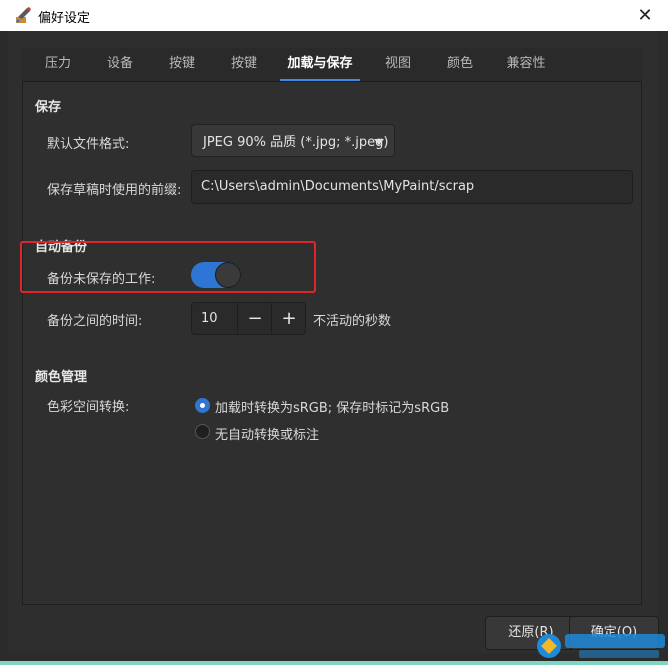 Image resolution: width=668 pixels, height=665 pixels. Describe the element at coordinates (114, 190) in the screenshot. I see `scrap-prefix-label: 保存草稿时使用的前缀:` at that location.